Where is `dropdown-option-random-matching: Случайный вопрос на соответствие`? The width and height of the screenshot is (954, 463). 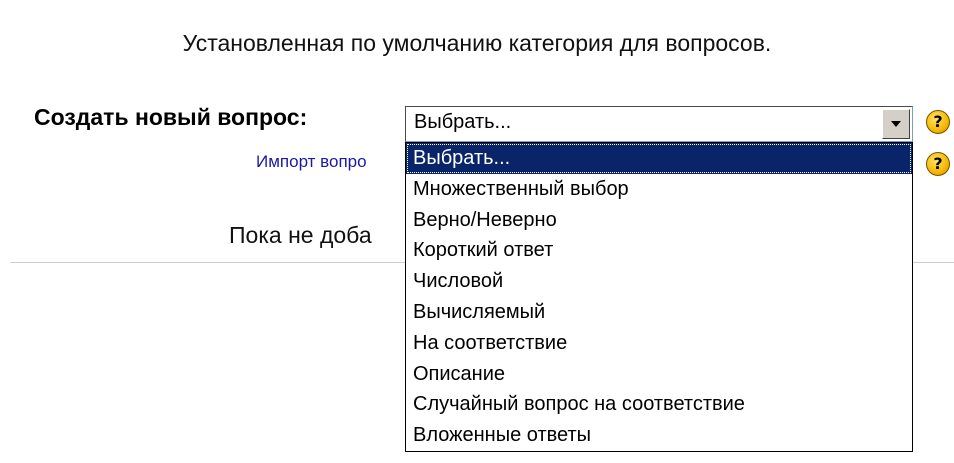
dropdown-option-random-matching: Случайный вопрос на соответствие is located at coordinates (659, 404).